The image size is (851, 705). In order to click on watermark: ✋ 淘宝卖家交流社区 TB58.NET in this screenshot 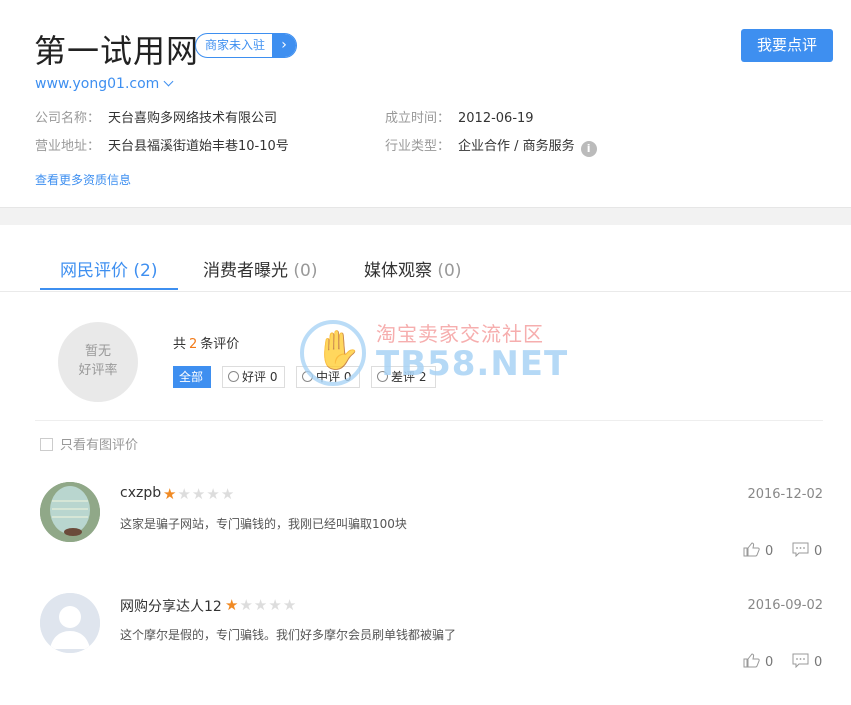, I will do `click(433, 353)`.